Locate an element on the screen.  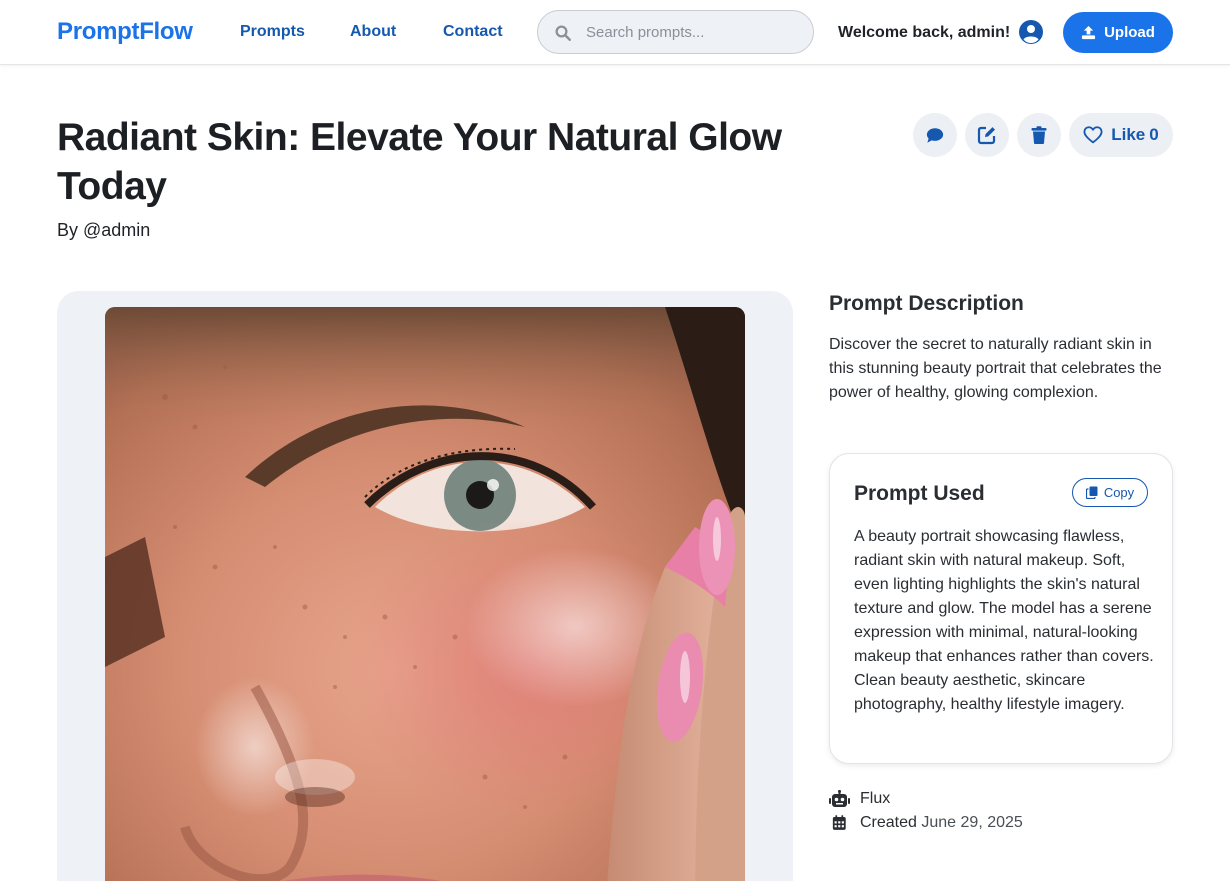
author-byline: By @admin is located at coordinates (103, 230).